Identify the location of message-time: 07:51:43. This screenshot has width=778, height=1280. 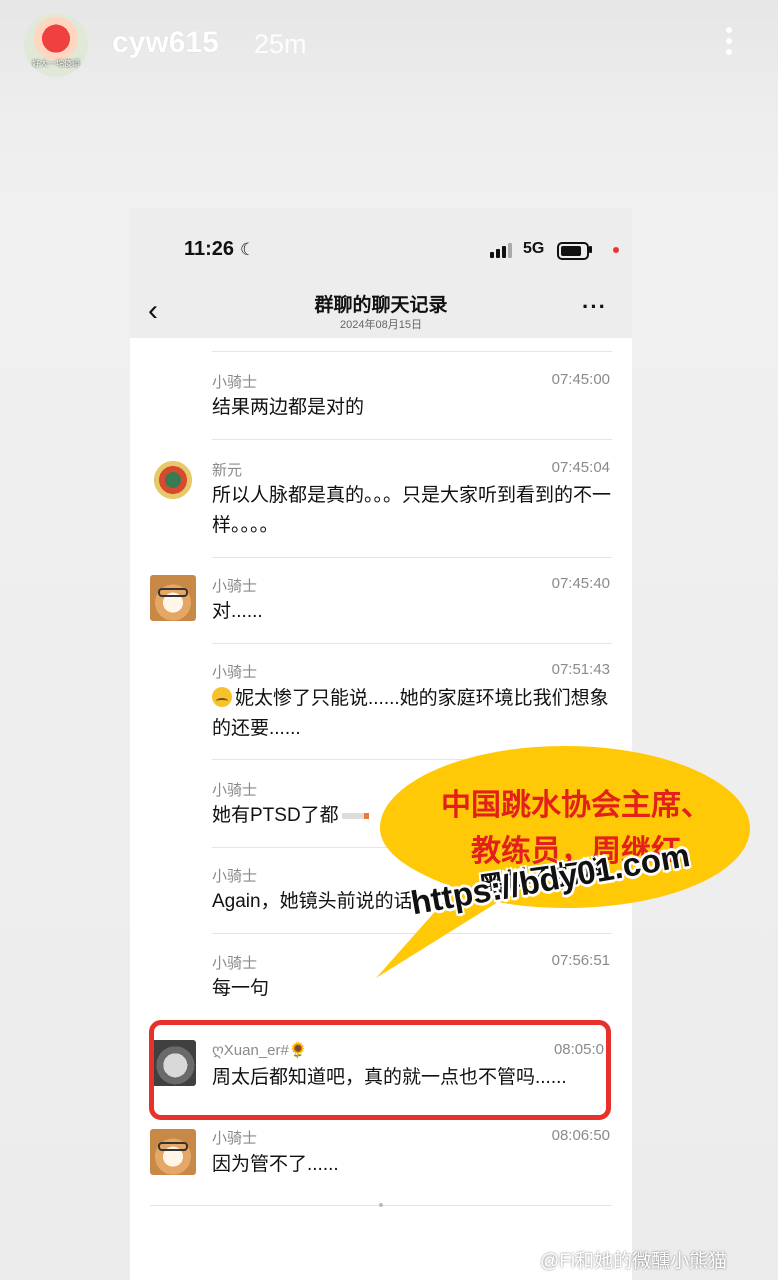
(580, 669).